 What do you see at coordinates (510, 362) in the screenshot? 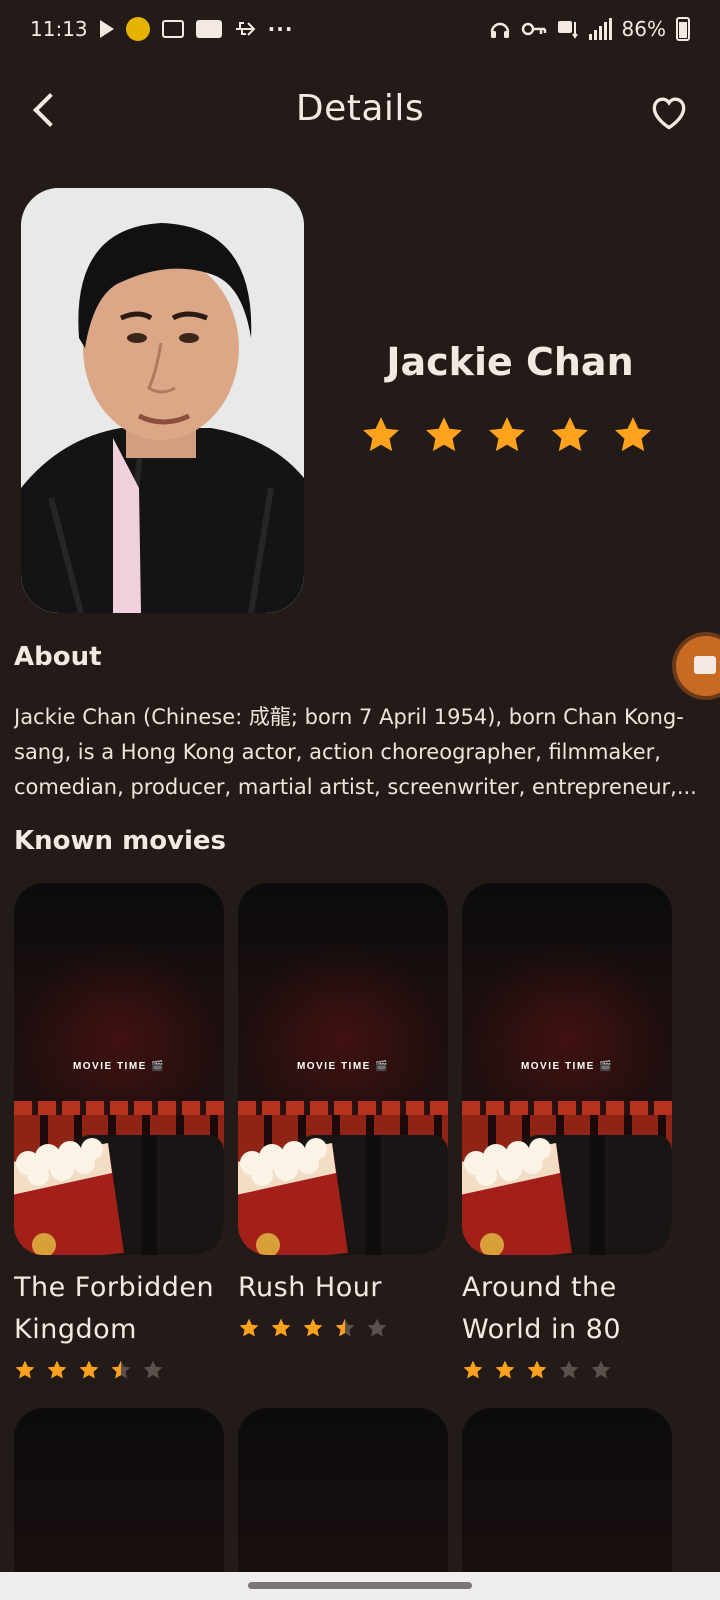
I see `actor-name: Jackie Chan` at bounding box center [510, 362].